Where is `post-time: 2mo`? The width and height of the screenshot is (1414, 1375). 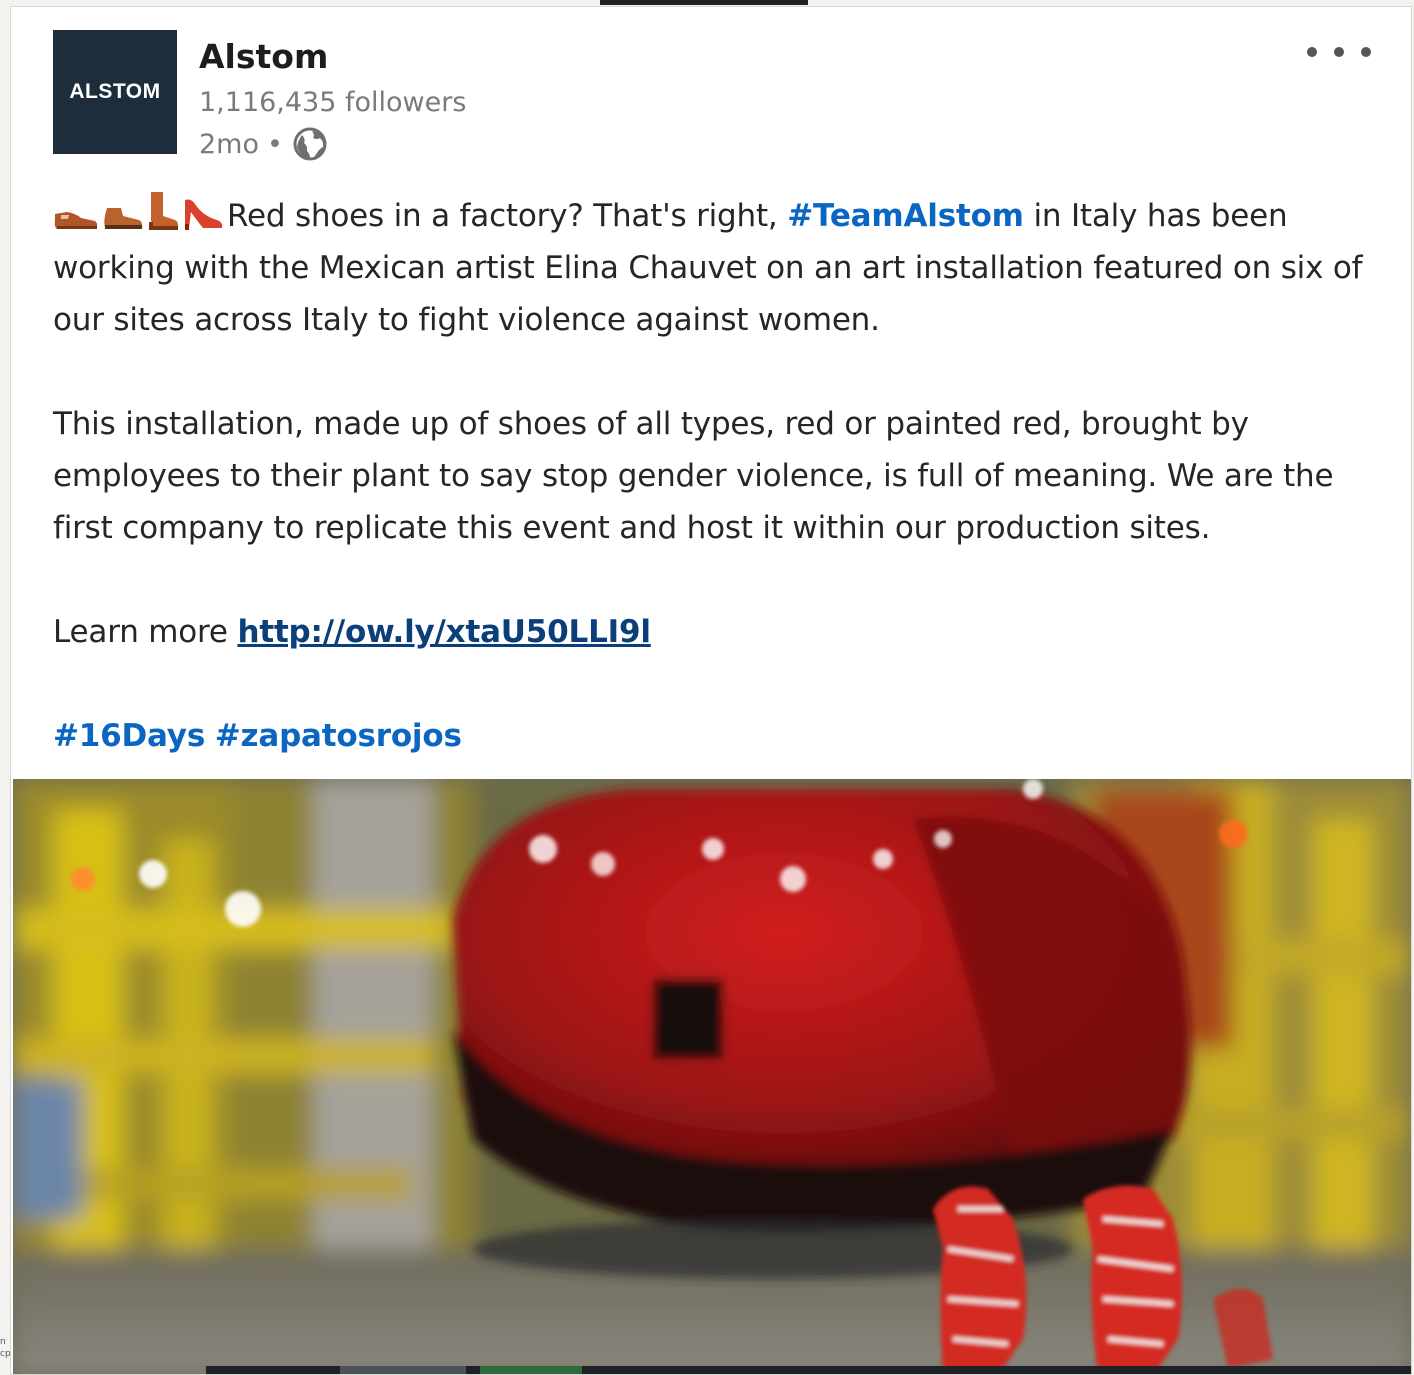 post-time: 2mo is located at coordinates (229, 144).